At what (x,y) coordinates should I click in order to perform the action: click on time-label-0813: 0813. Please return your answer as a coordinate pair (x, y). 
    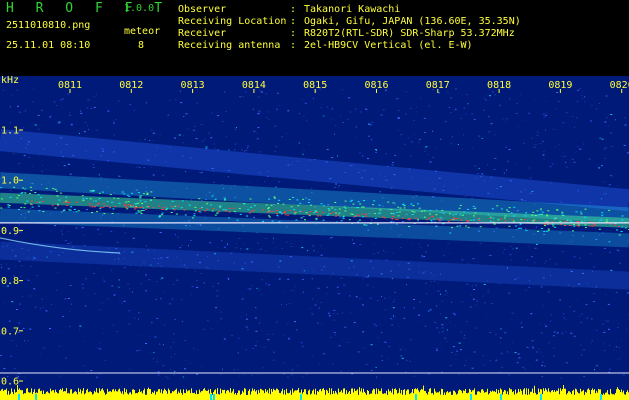
    Looking at the image, I should click on (193, 85).